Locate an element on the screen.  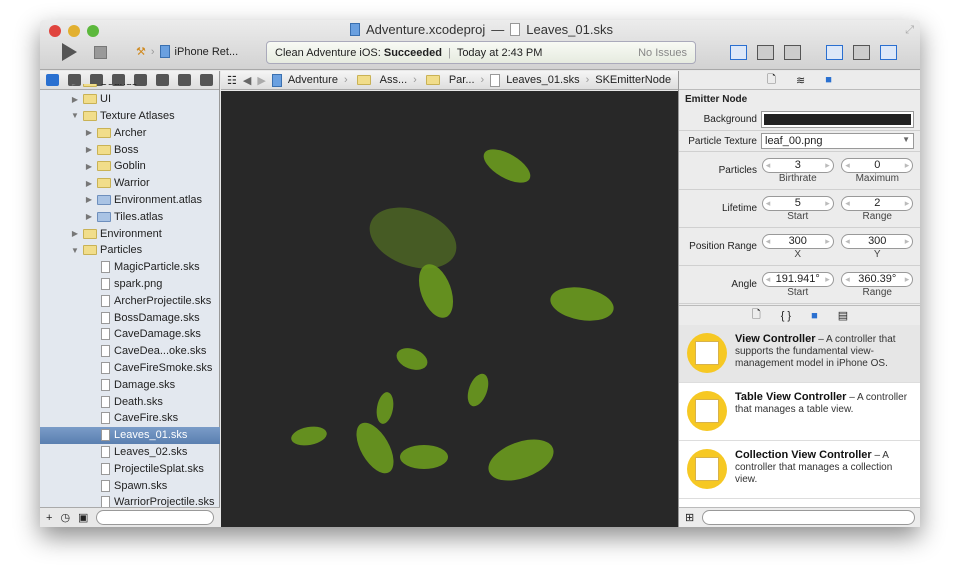
breadcrumb-item: Adventure is located at coordinates (313, 80).